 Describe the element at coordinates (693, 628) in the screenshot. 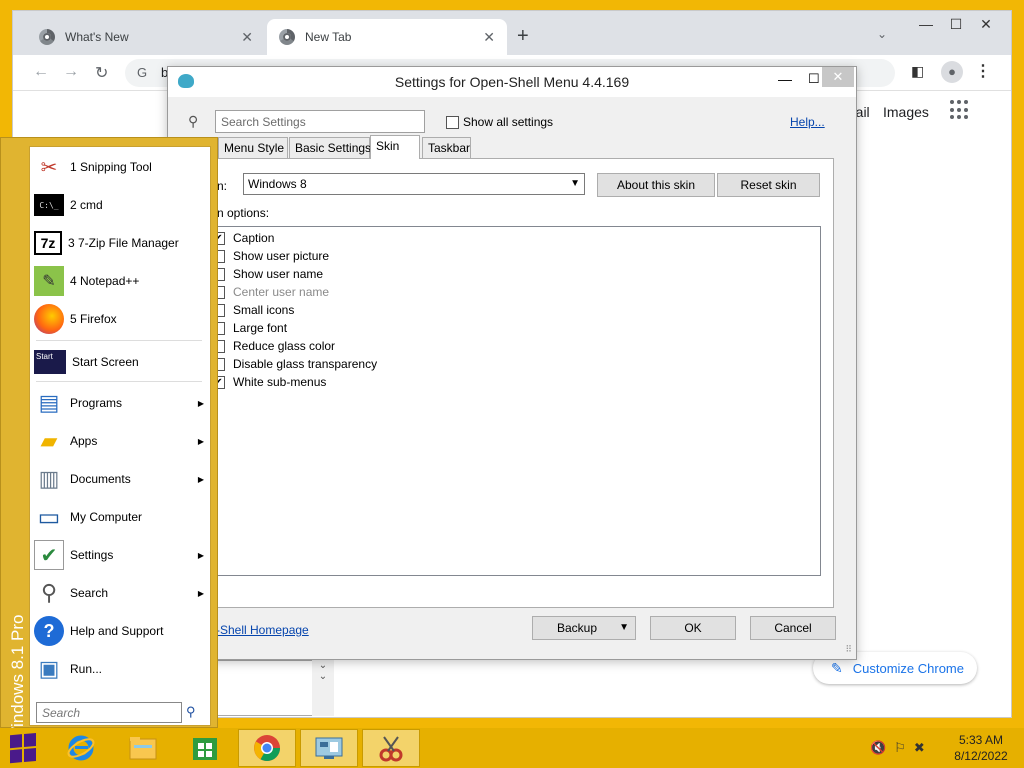

I see `ok-button: OK` at that location.